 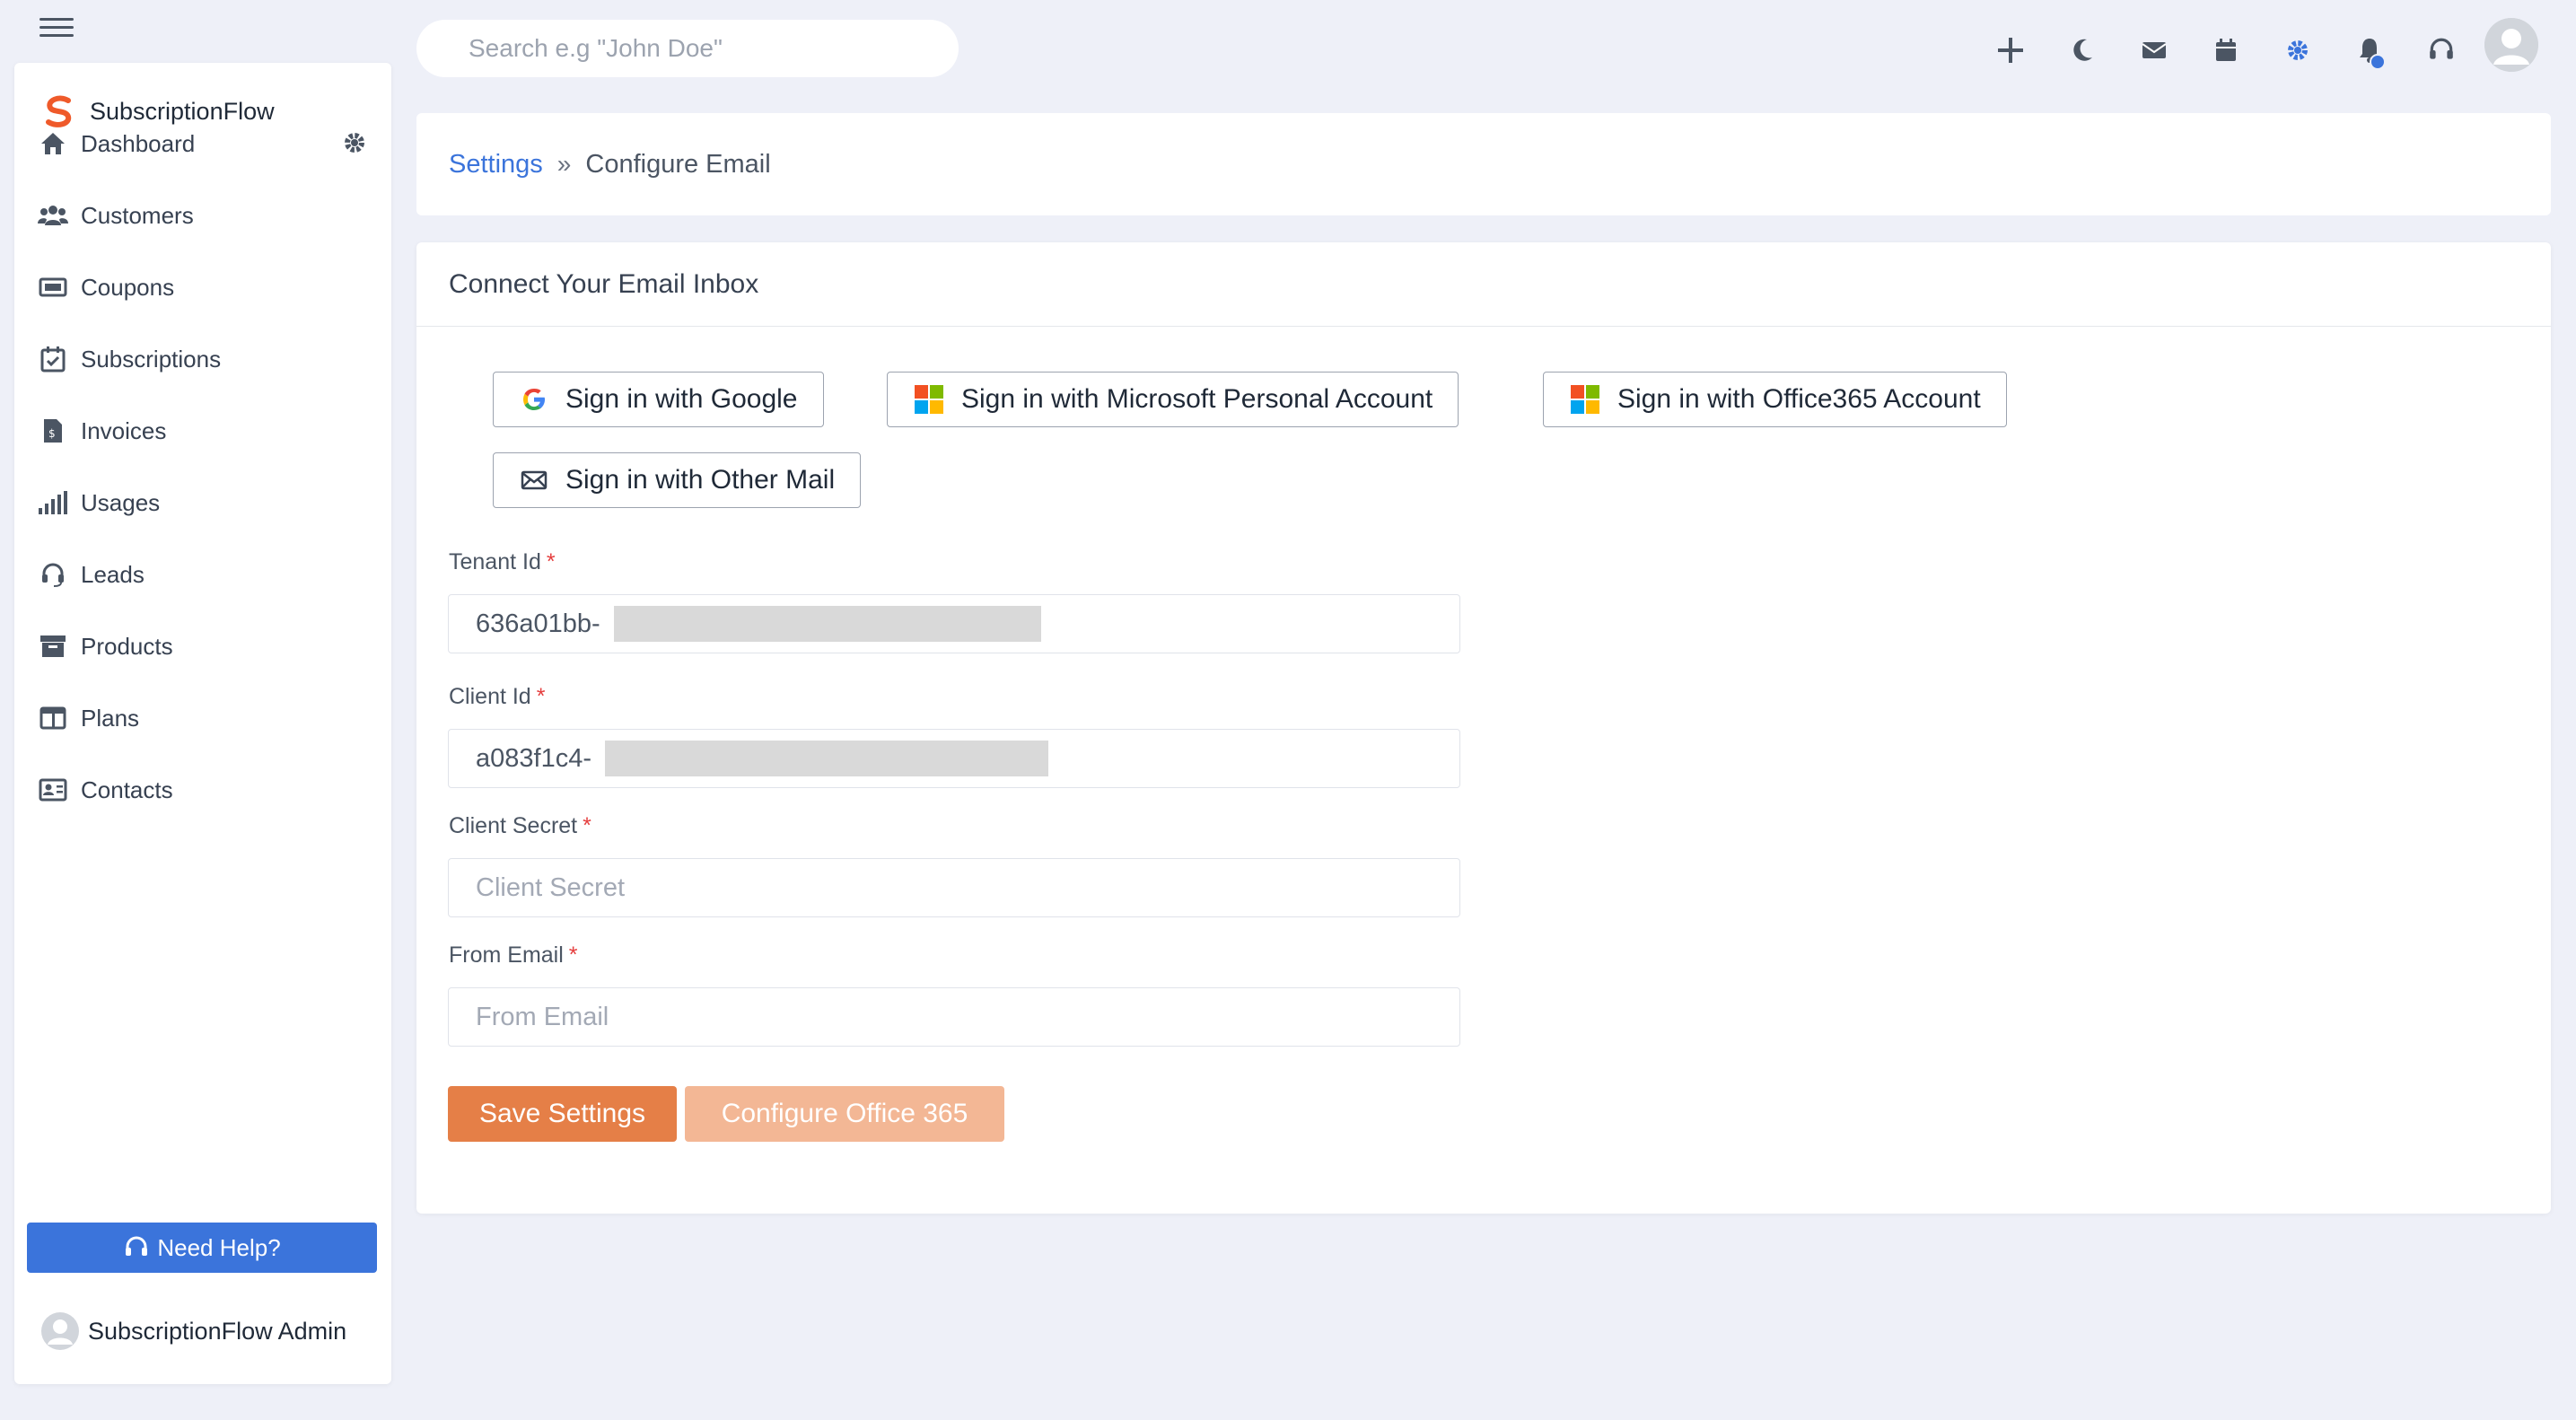 What do you see at coordinates (687, 48) in the screenshot?
I see `search-input` at bounding box center [687, 48].